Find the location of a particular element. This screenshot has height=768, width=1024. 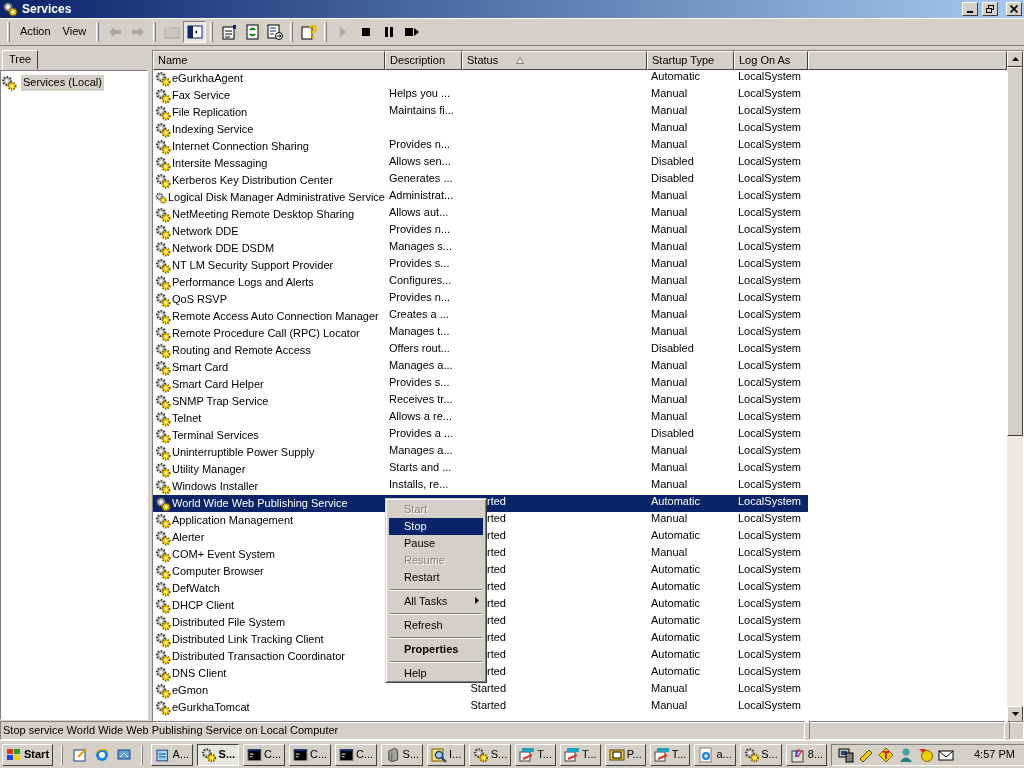

menu-item: View is located at coordinates (74, 32).